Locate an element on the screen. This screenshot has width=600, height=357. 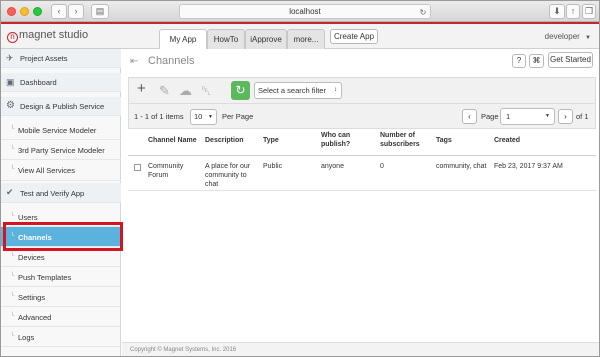
documentation-icon: ⌘ is located at coordinates (536, 61).